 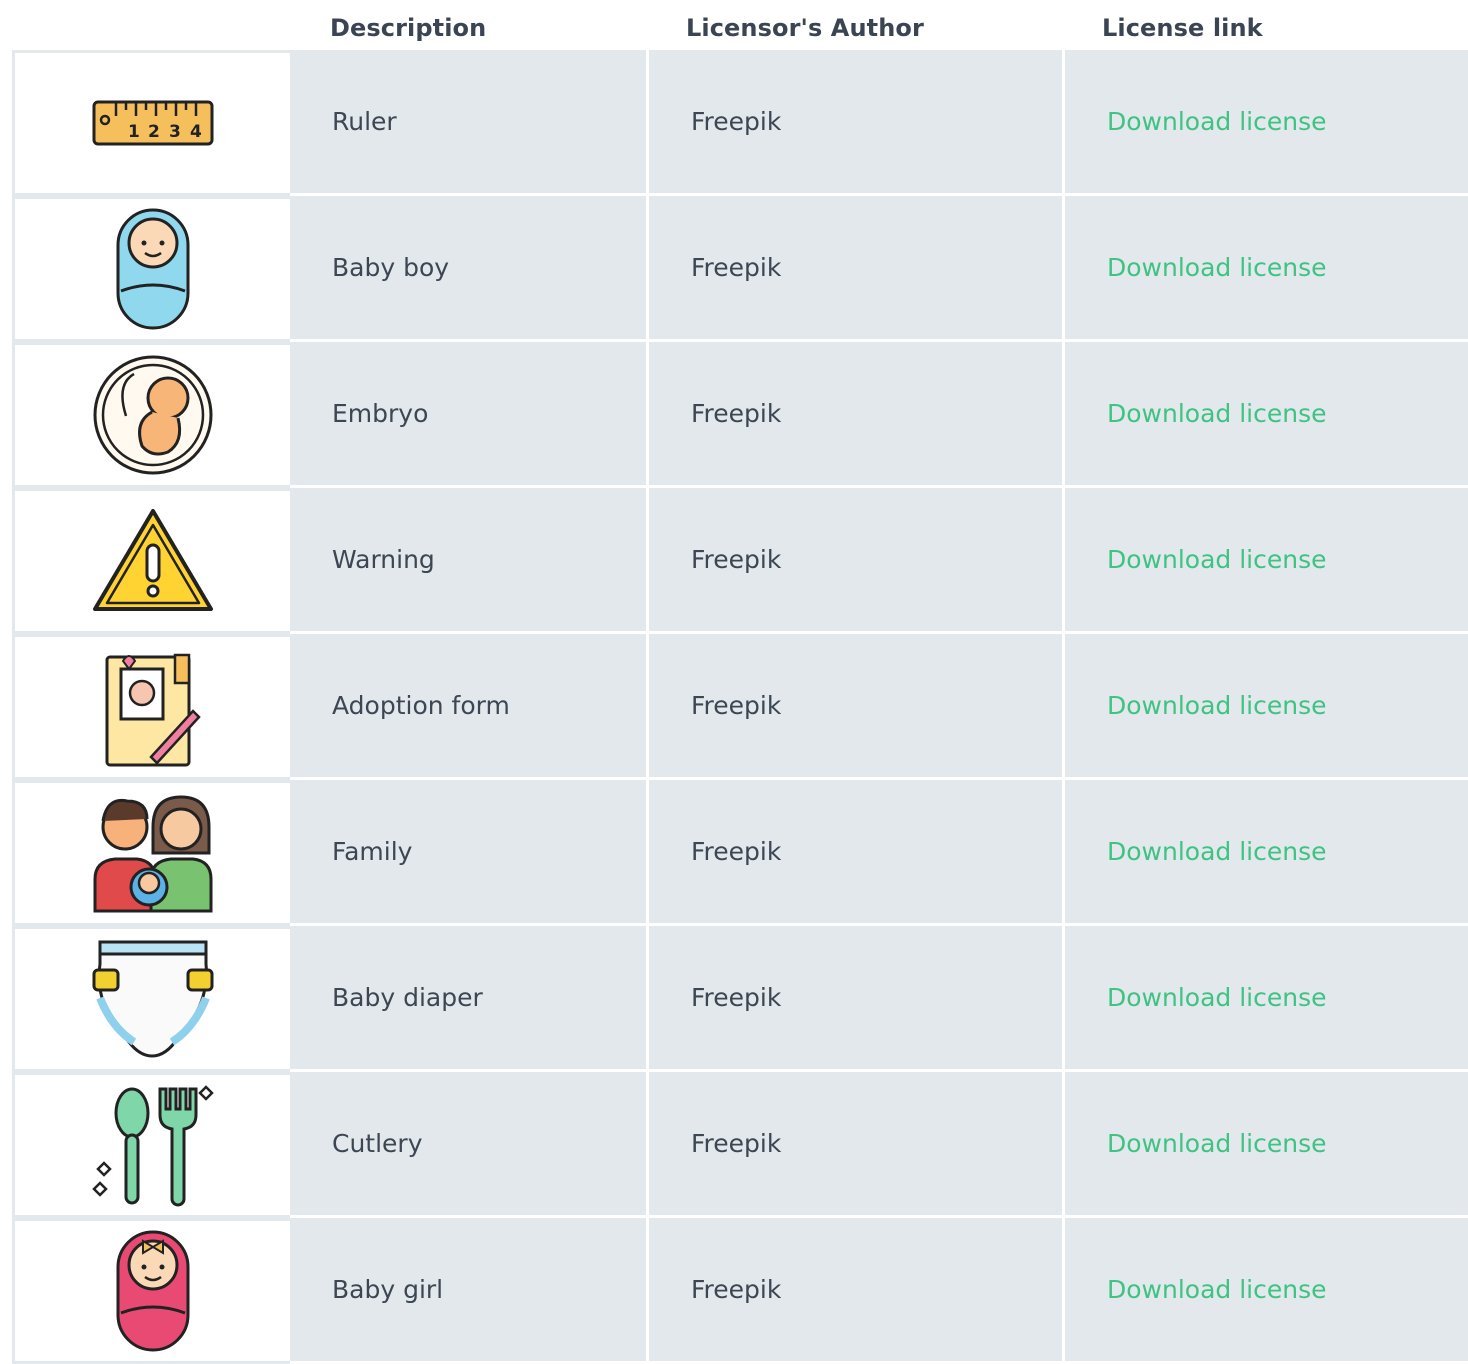 What do you see at coordinates (134, 132) in the screenshot?
I see `svg-text: 1` at bounding box center [134, 132].